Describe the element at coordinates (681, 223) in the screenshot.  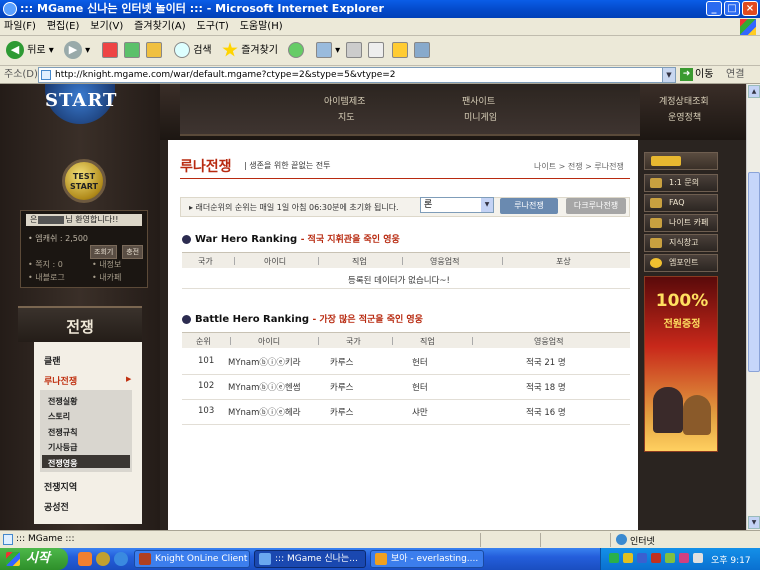
I see `knight-cafe-button: 나이트 카페` at that location.